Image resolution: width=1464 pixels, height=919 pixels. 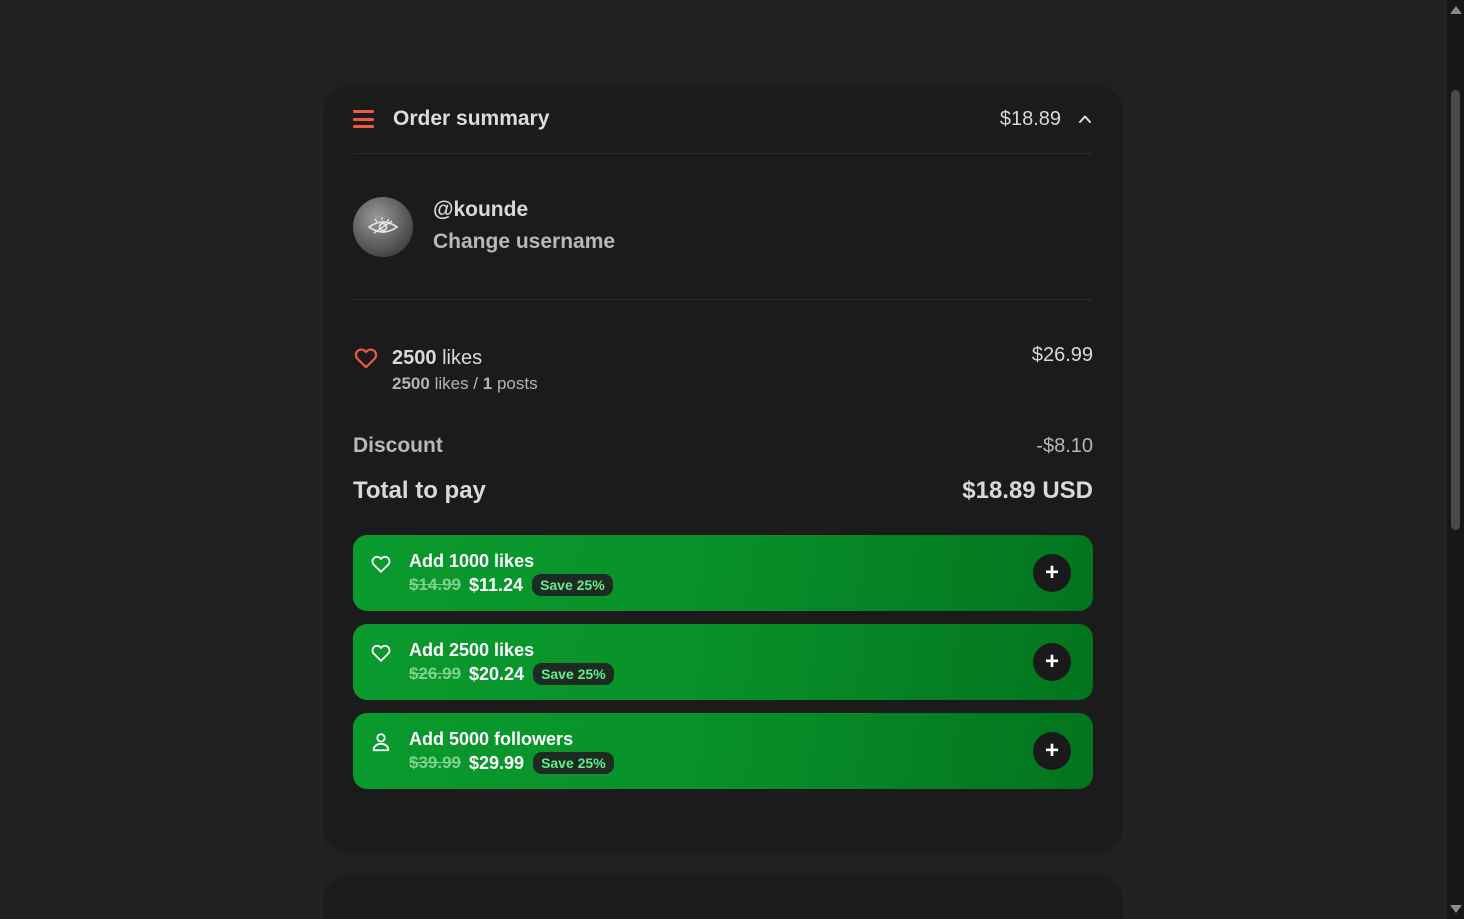 What do you see at coordinates (496, 585) in the screenshot?
I see `upsell-new-price: $11.24` at bounding box center [496, 585].